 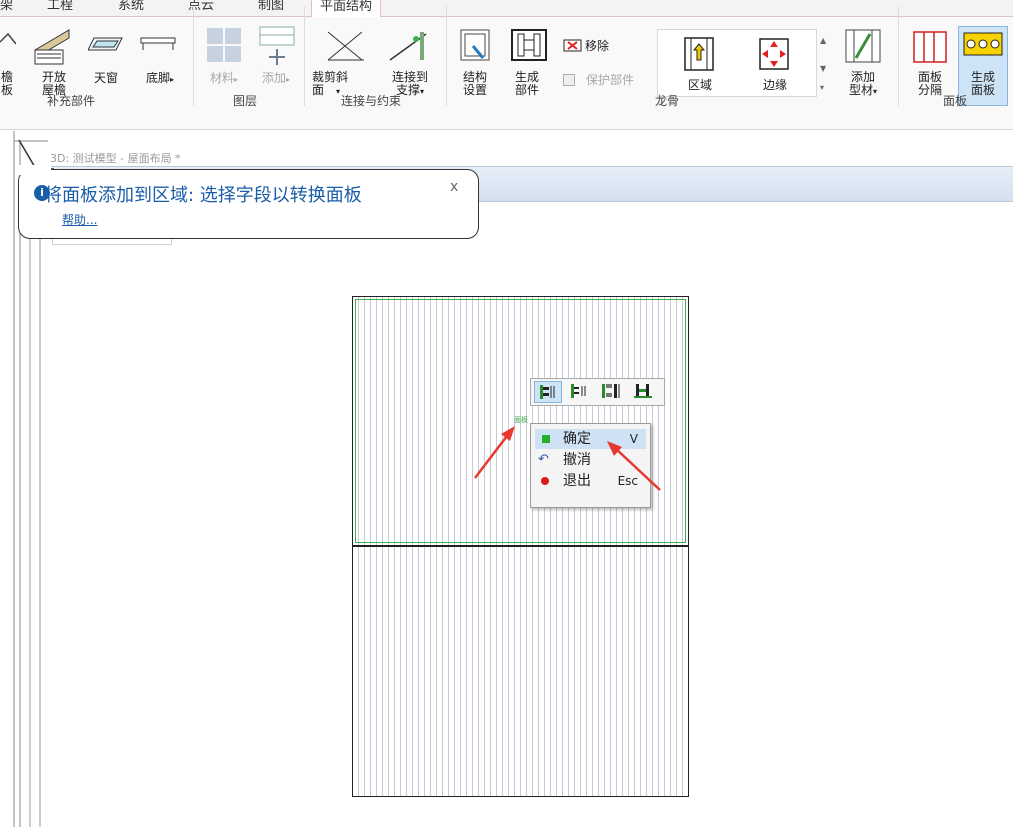 What do you see at coordinates (567, 458) in the screenshot?
I see `annotation-arrows` at bounding box center [567, 458].